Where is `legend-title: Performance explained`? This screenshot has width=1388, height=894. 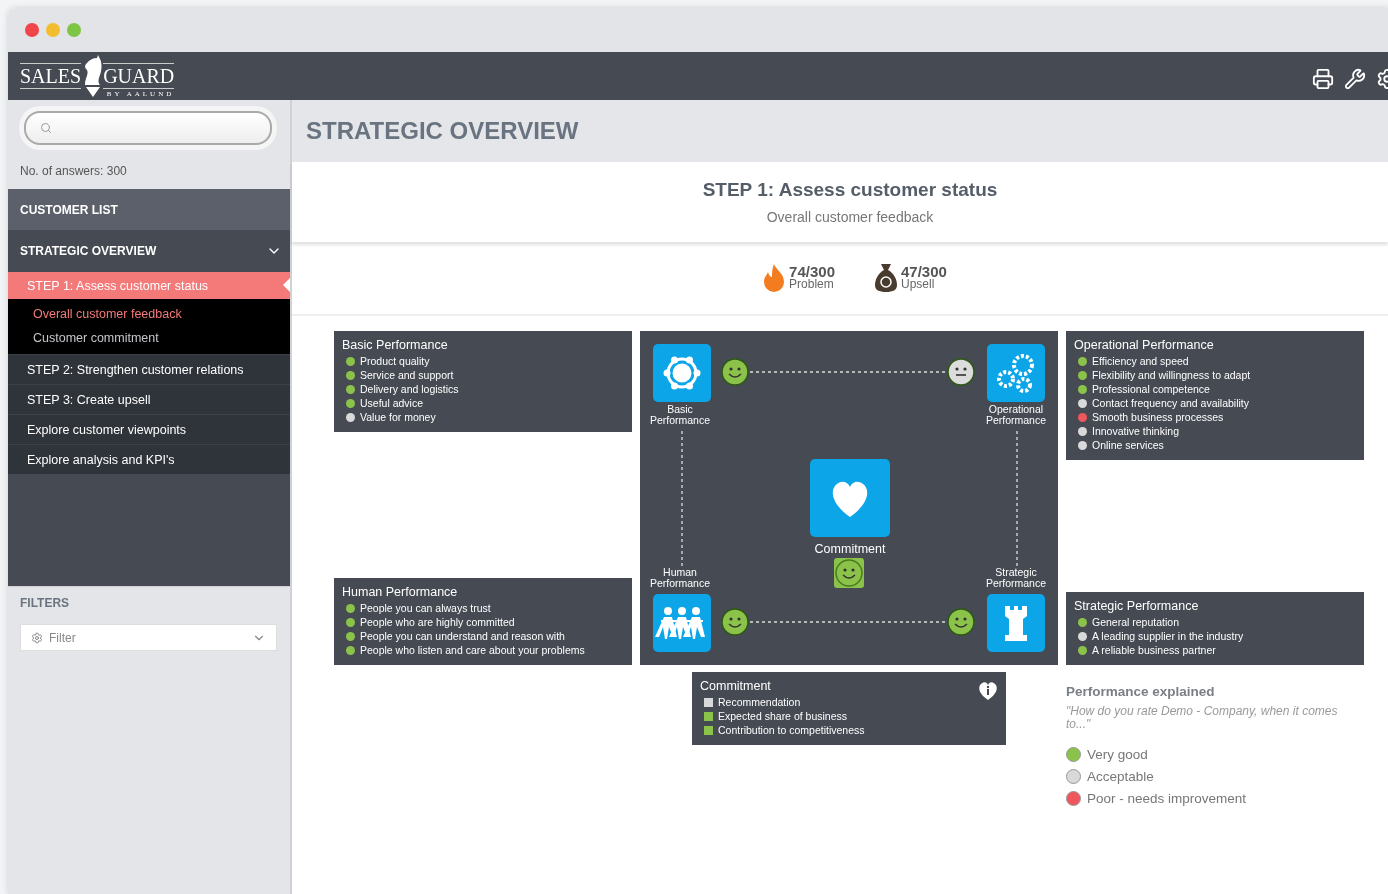 legend-title: Performance explained is located at coordinates (1141, 691).